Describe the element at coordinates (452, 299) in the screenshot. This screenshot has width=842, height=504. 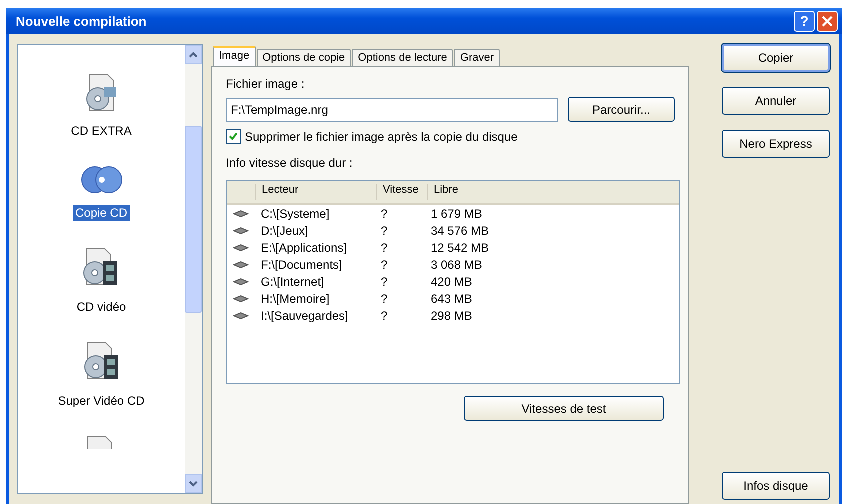
I see `table-cell-text: 643 MB` at that location.